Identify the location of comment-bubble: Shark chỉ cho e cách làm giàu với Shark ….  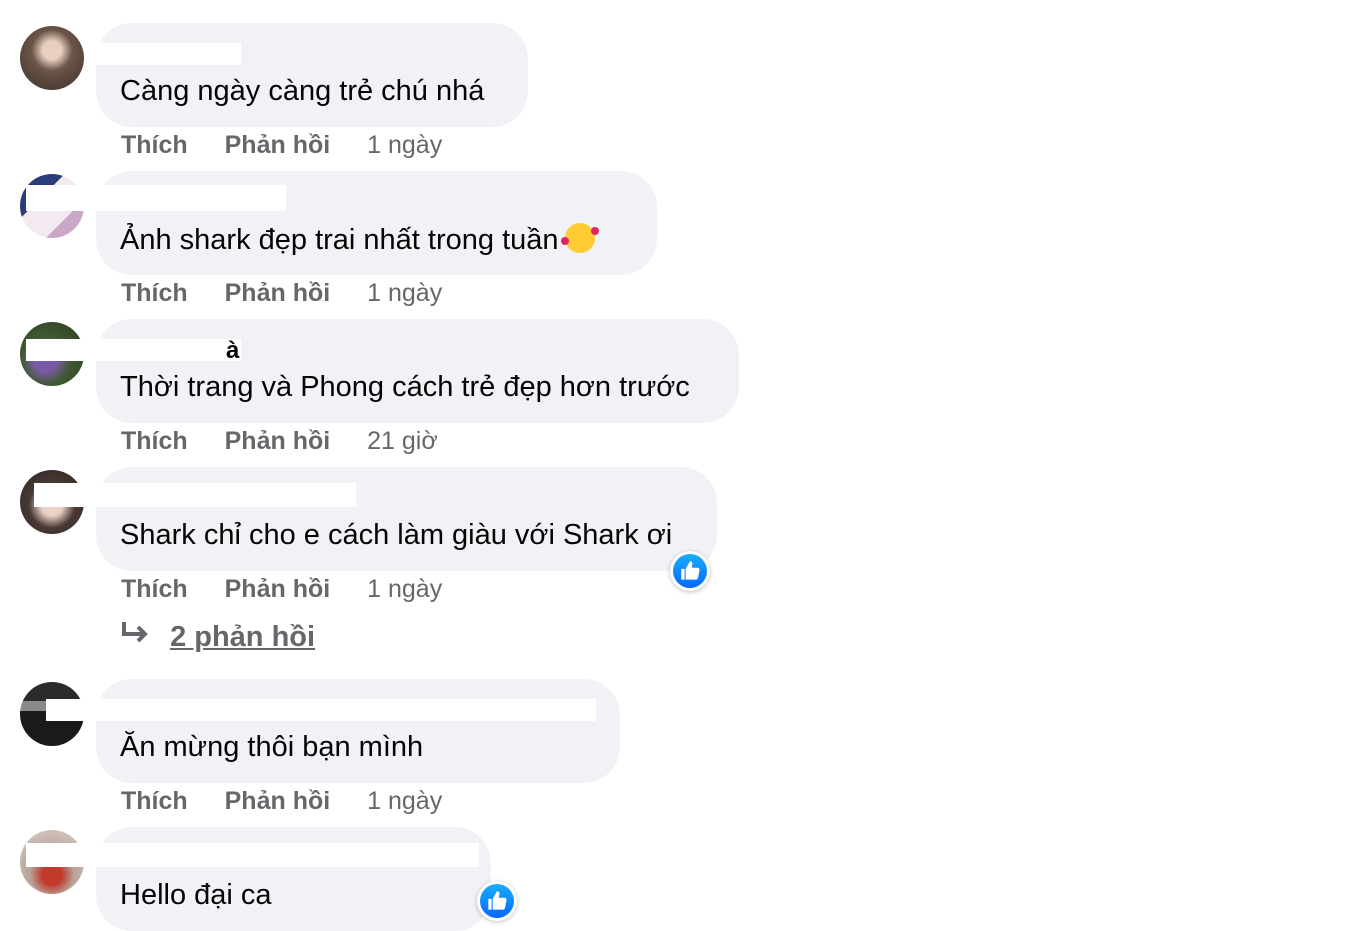
(375, 519).